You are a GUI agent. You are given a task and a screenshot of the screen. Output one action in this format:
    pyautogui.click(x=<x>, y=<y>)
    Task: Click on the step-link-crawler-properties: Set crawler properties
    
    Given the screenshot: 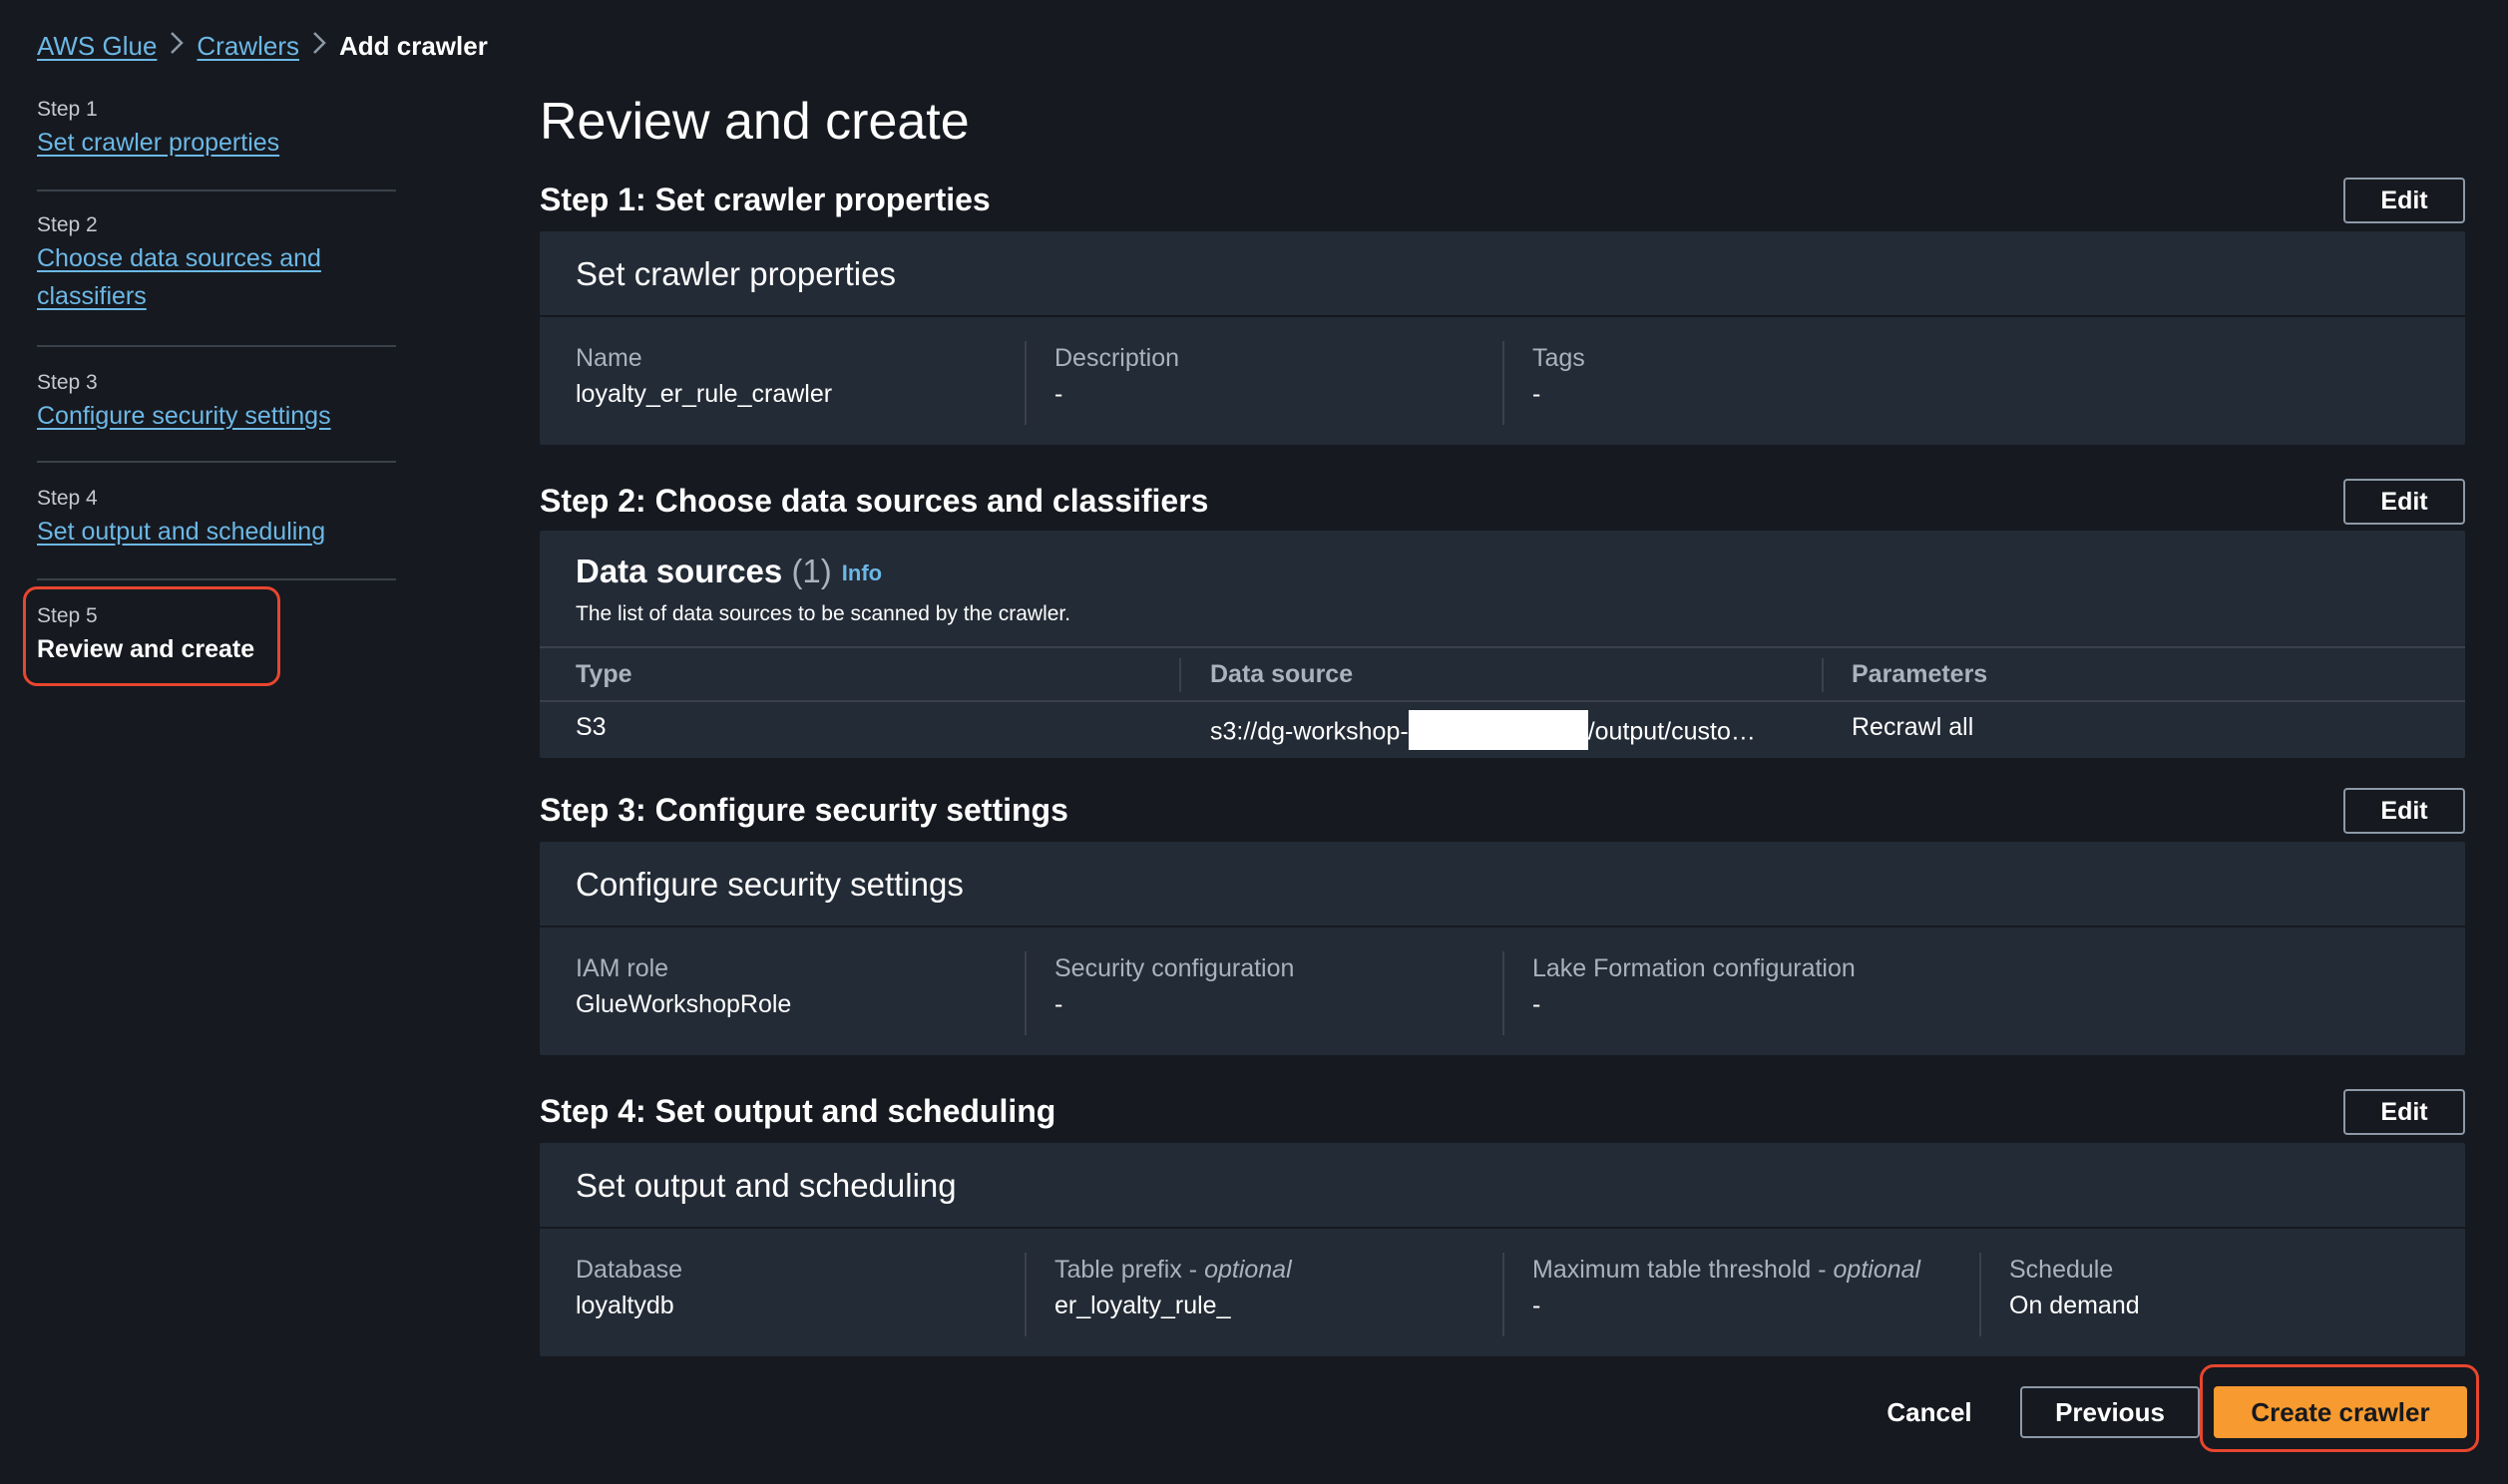 What is the action you would take?
    pyautogui.click(x=216, y=143)
    